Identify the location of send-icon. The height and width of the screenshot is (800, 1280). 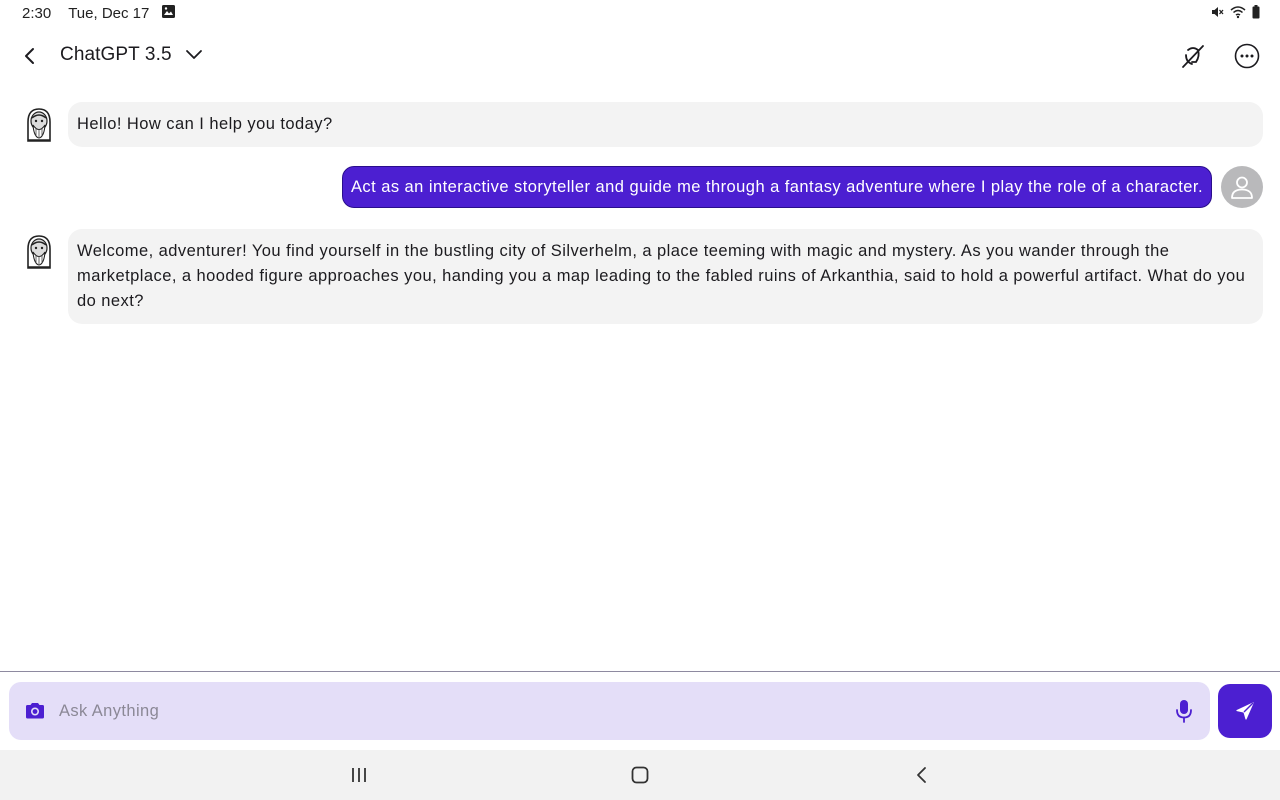
(1245, 711).